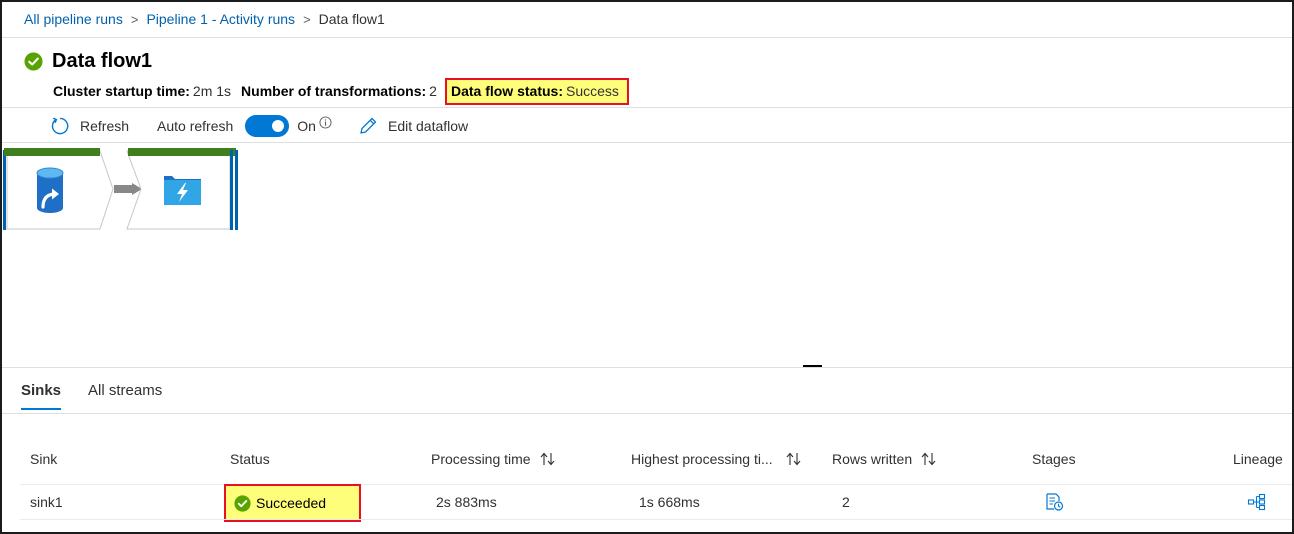 The width and height of the screenshot is (1294, 534). What do you see at coordinates (1257, 502) in the screenshot?
I see `lineage-icon` at bounding box center [1257, 502].